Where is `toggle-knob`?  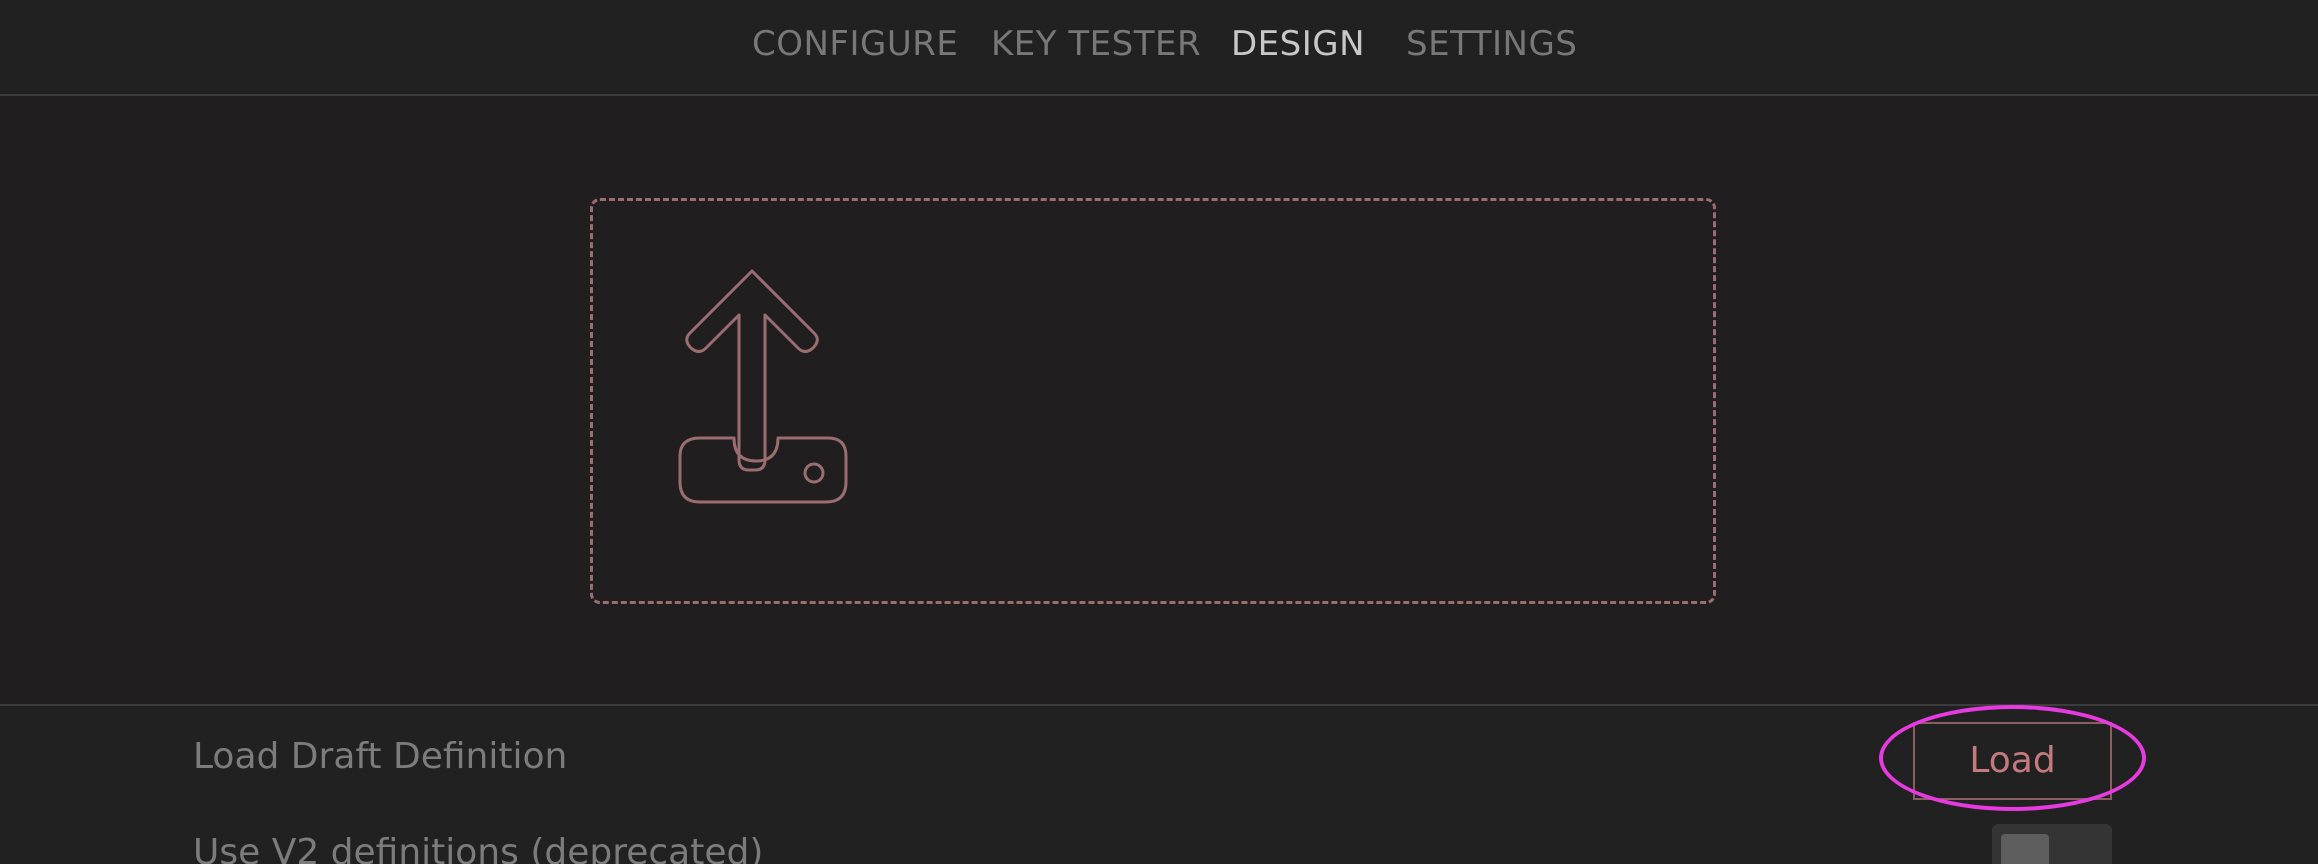
toggle-knob is located at coordinates (2025, 849).